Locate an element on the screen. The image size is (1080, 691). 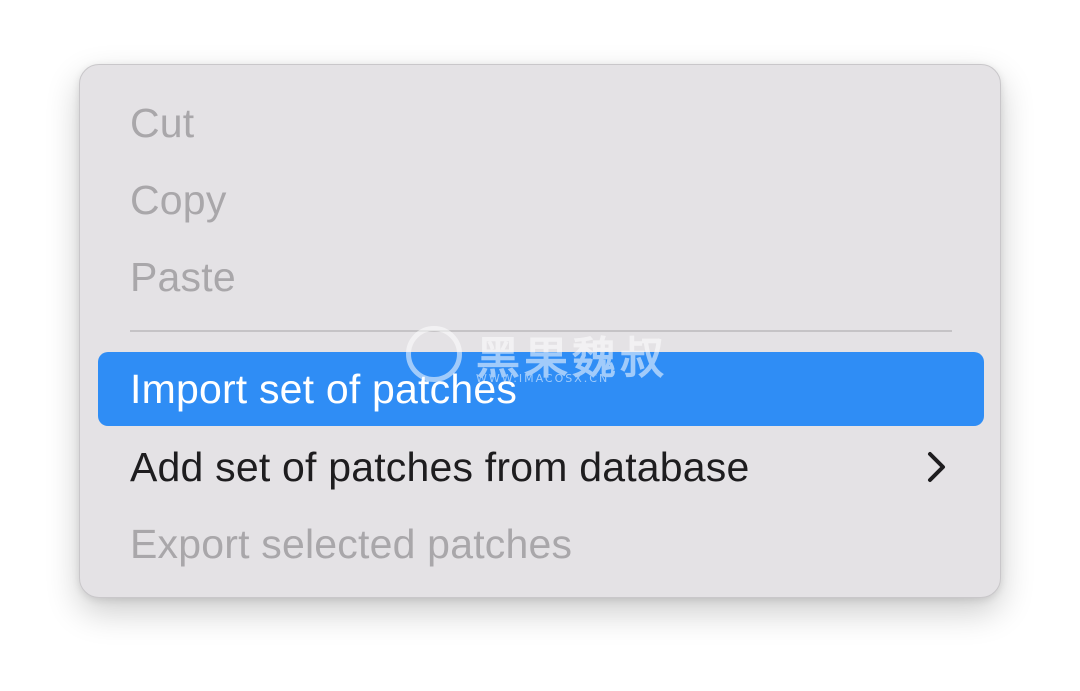
menu-item-paste-label: Paste is located at coordinates (183, 276).